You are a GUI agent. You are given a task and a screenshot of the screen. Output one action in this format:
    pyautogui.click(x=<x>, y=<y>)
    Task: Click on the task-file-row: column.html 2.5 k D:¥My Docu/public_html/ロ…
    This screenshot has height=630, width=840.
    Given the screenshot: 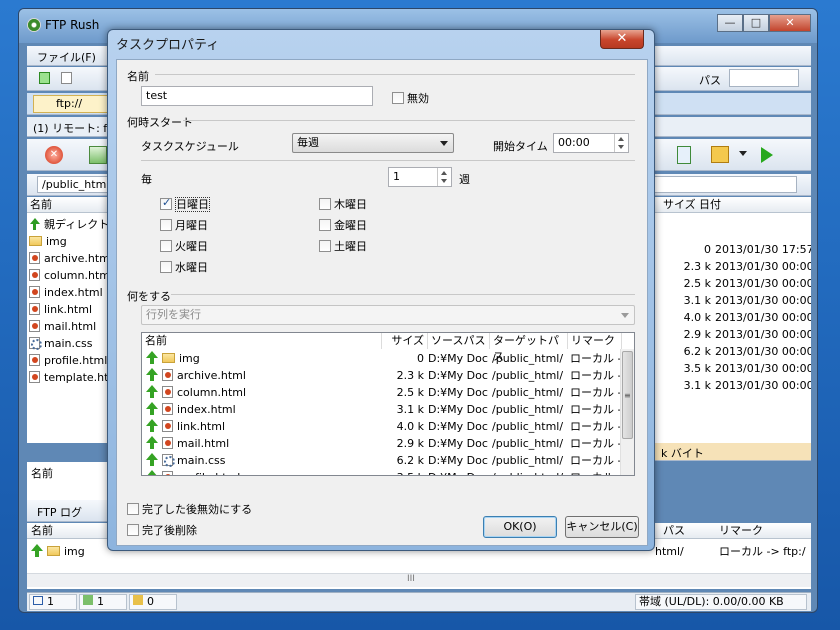 What is the action you would take?
    pyautogui.click(x=382, y=392)
    